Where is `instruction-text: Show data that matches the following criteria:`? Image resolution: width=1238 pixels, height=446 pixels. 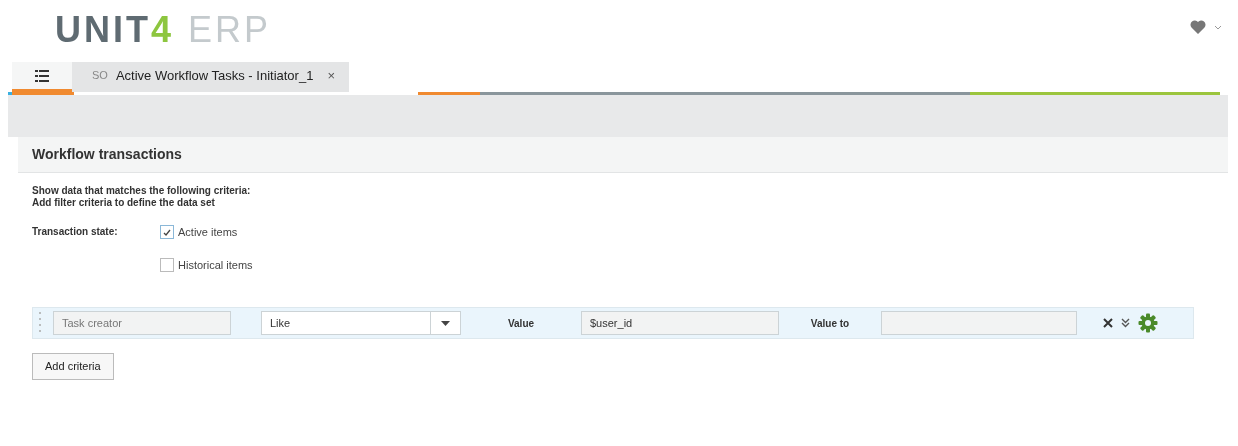 instruction-text: Show data that matches the following criteria: is located at coordinates (142, 191).